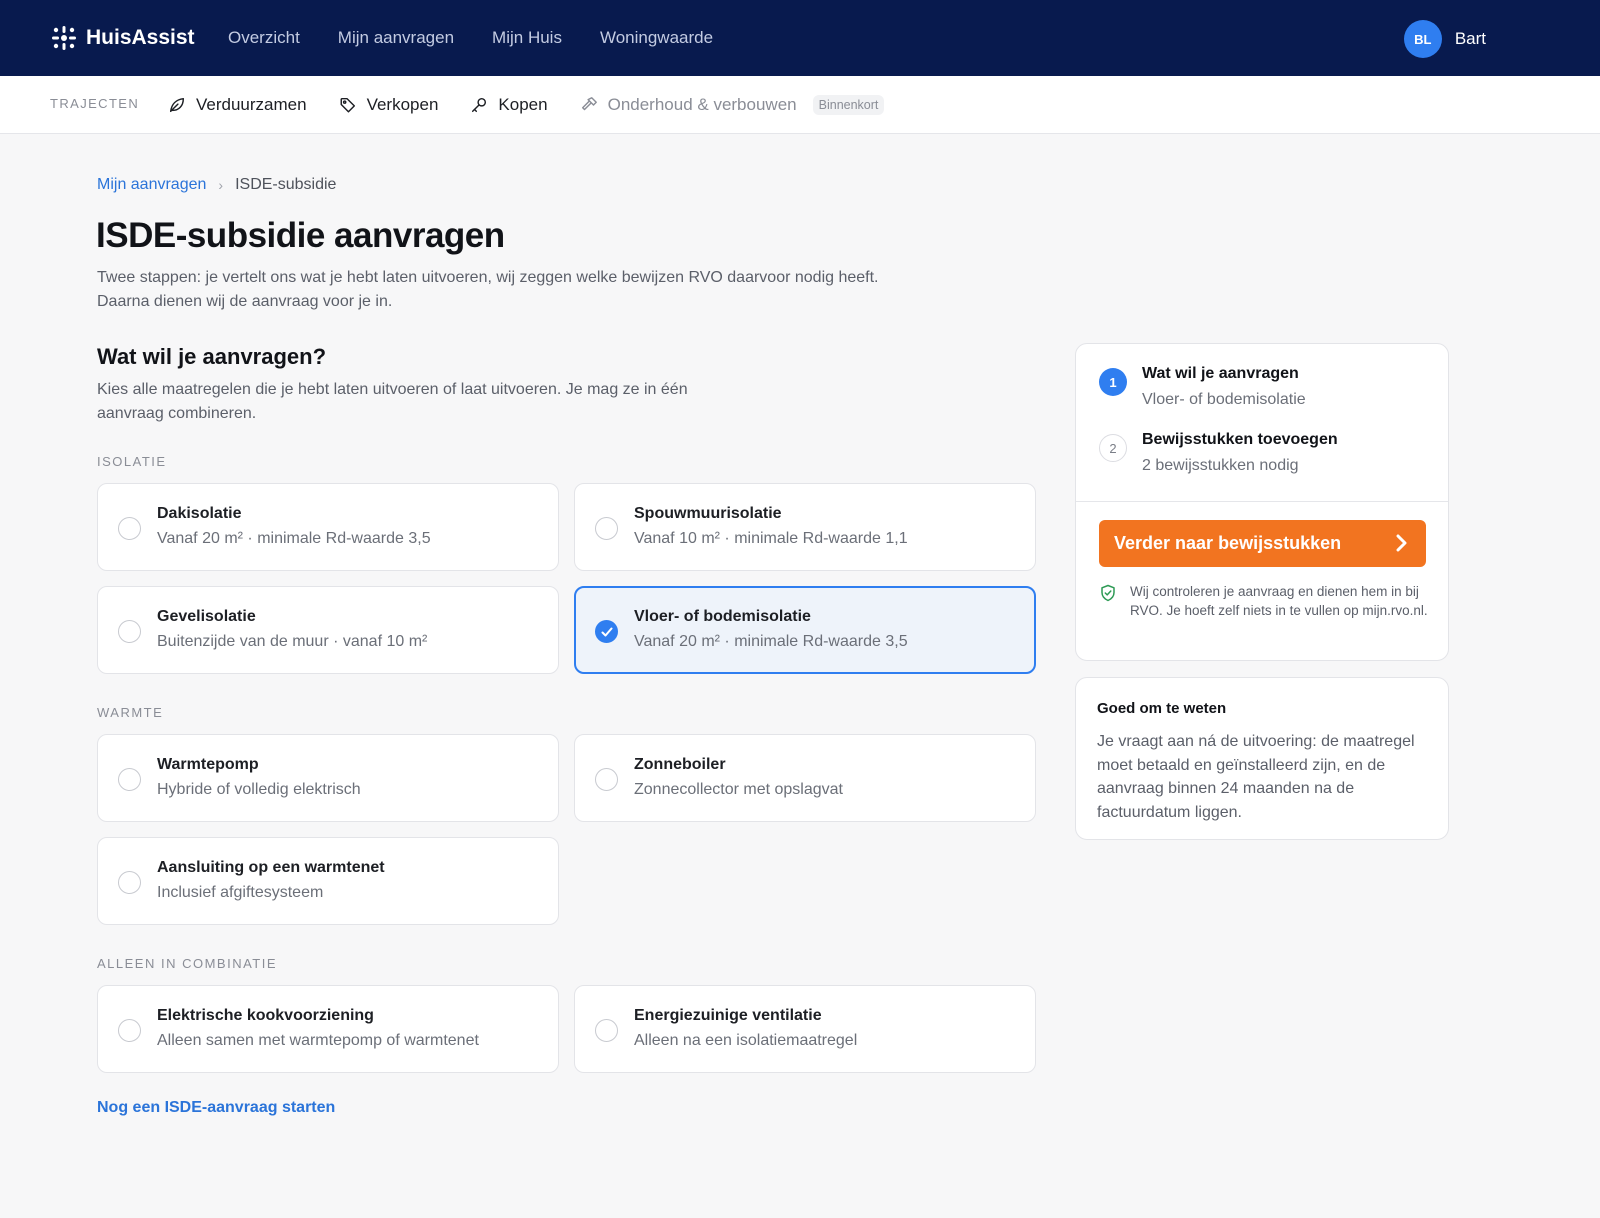 The image size is (1600, 1218). I want to click on brand-logo: HuisAssist, so click(122, 38).